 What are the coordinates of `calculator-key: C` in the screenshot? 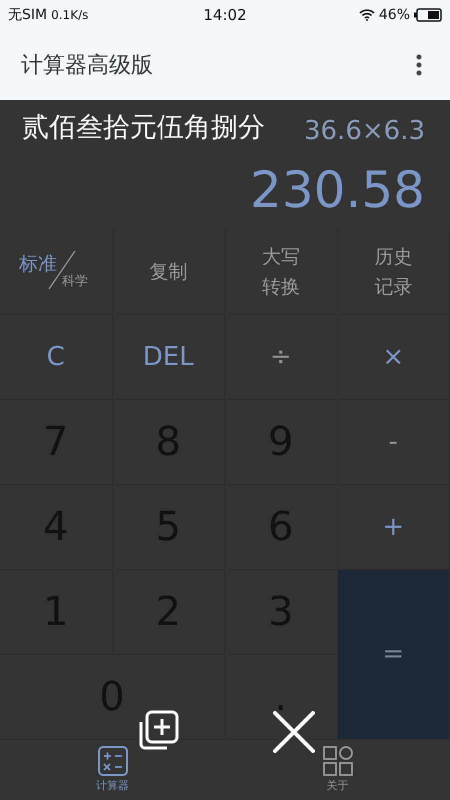 It's located at (56, 357).